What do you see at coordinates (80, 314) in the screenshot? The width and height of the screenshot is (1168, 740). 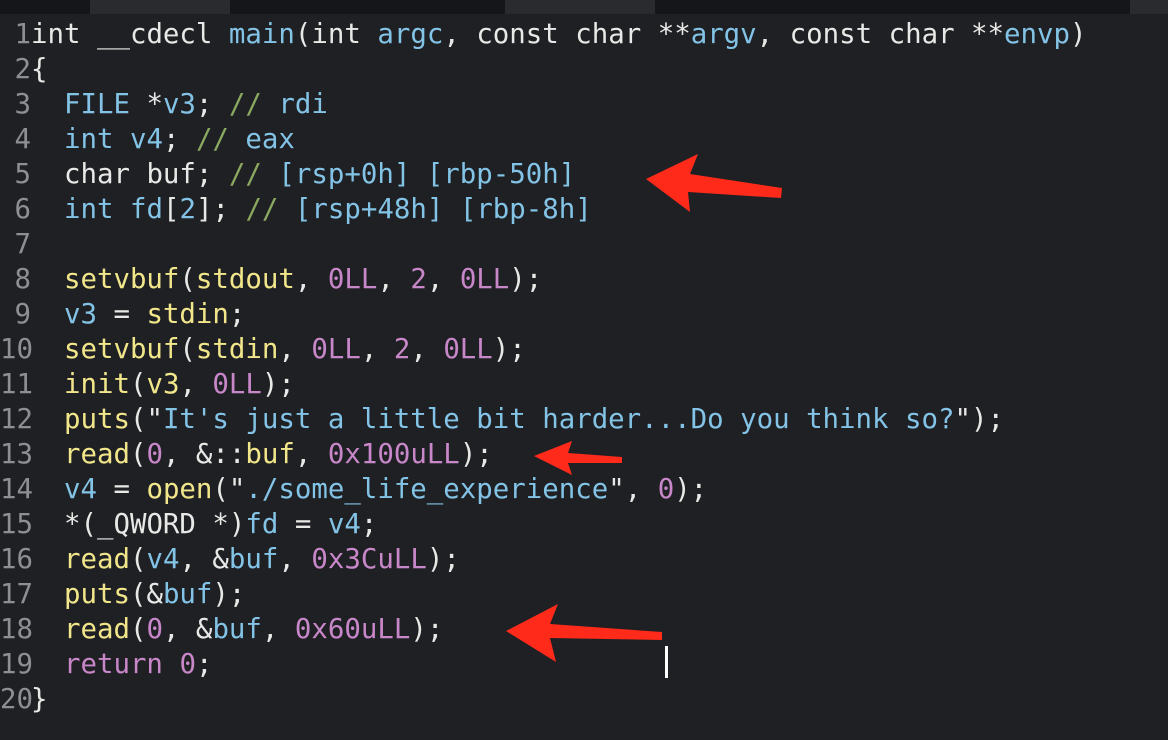 I see `code-token: v3` at bounding box center [80, 314].